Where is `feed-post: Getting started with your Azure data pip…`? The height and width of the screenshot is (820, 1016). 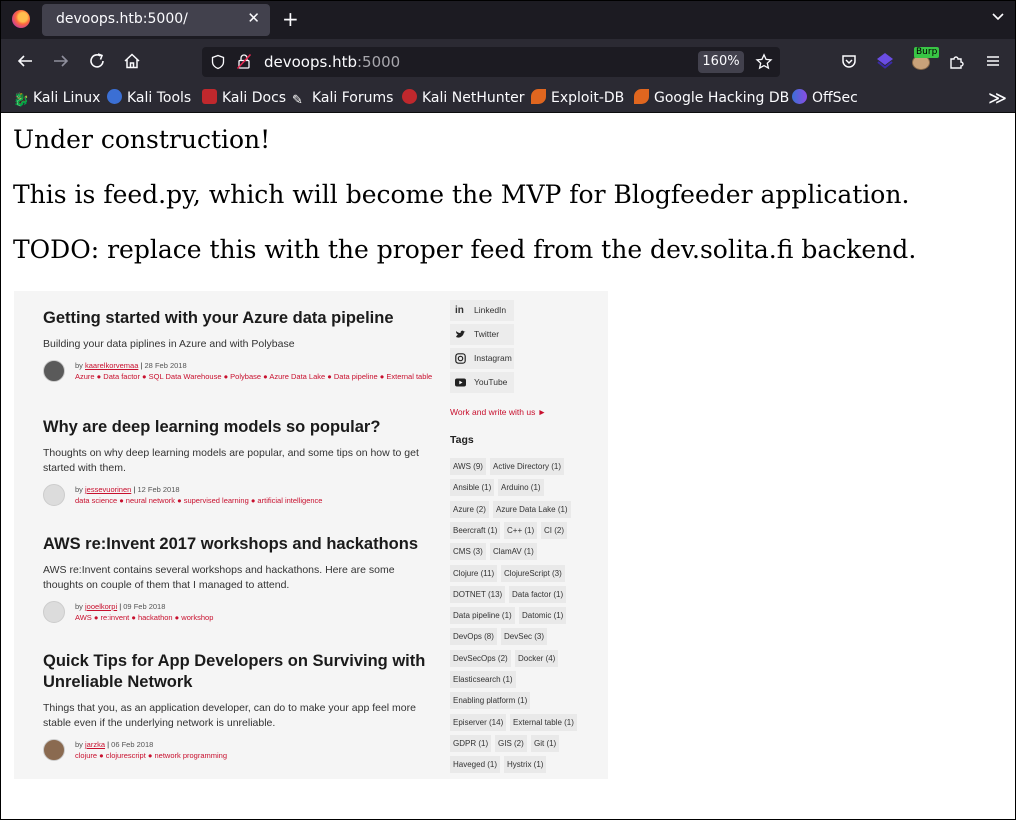 feed-post: Getting started with your Azure data pip… is located at coordinates (238, 346).